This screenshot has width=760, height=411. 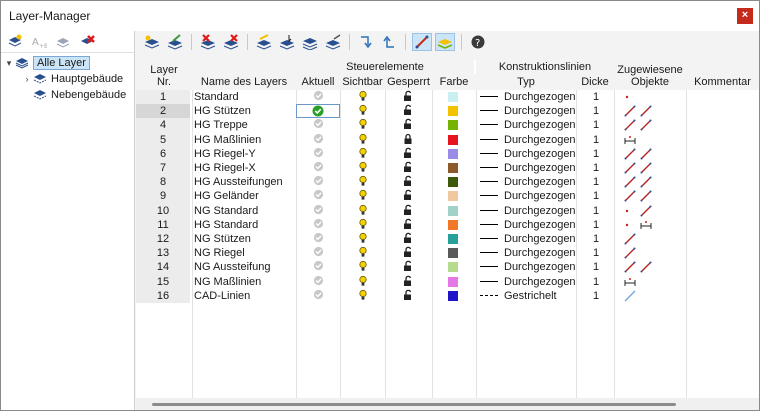 I want to click on table-row: 12 NG Stützen Durchgezogen 1, so click(x=447, y=239).